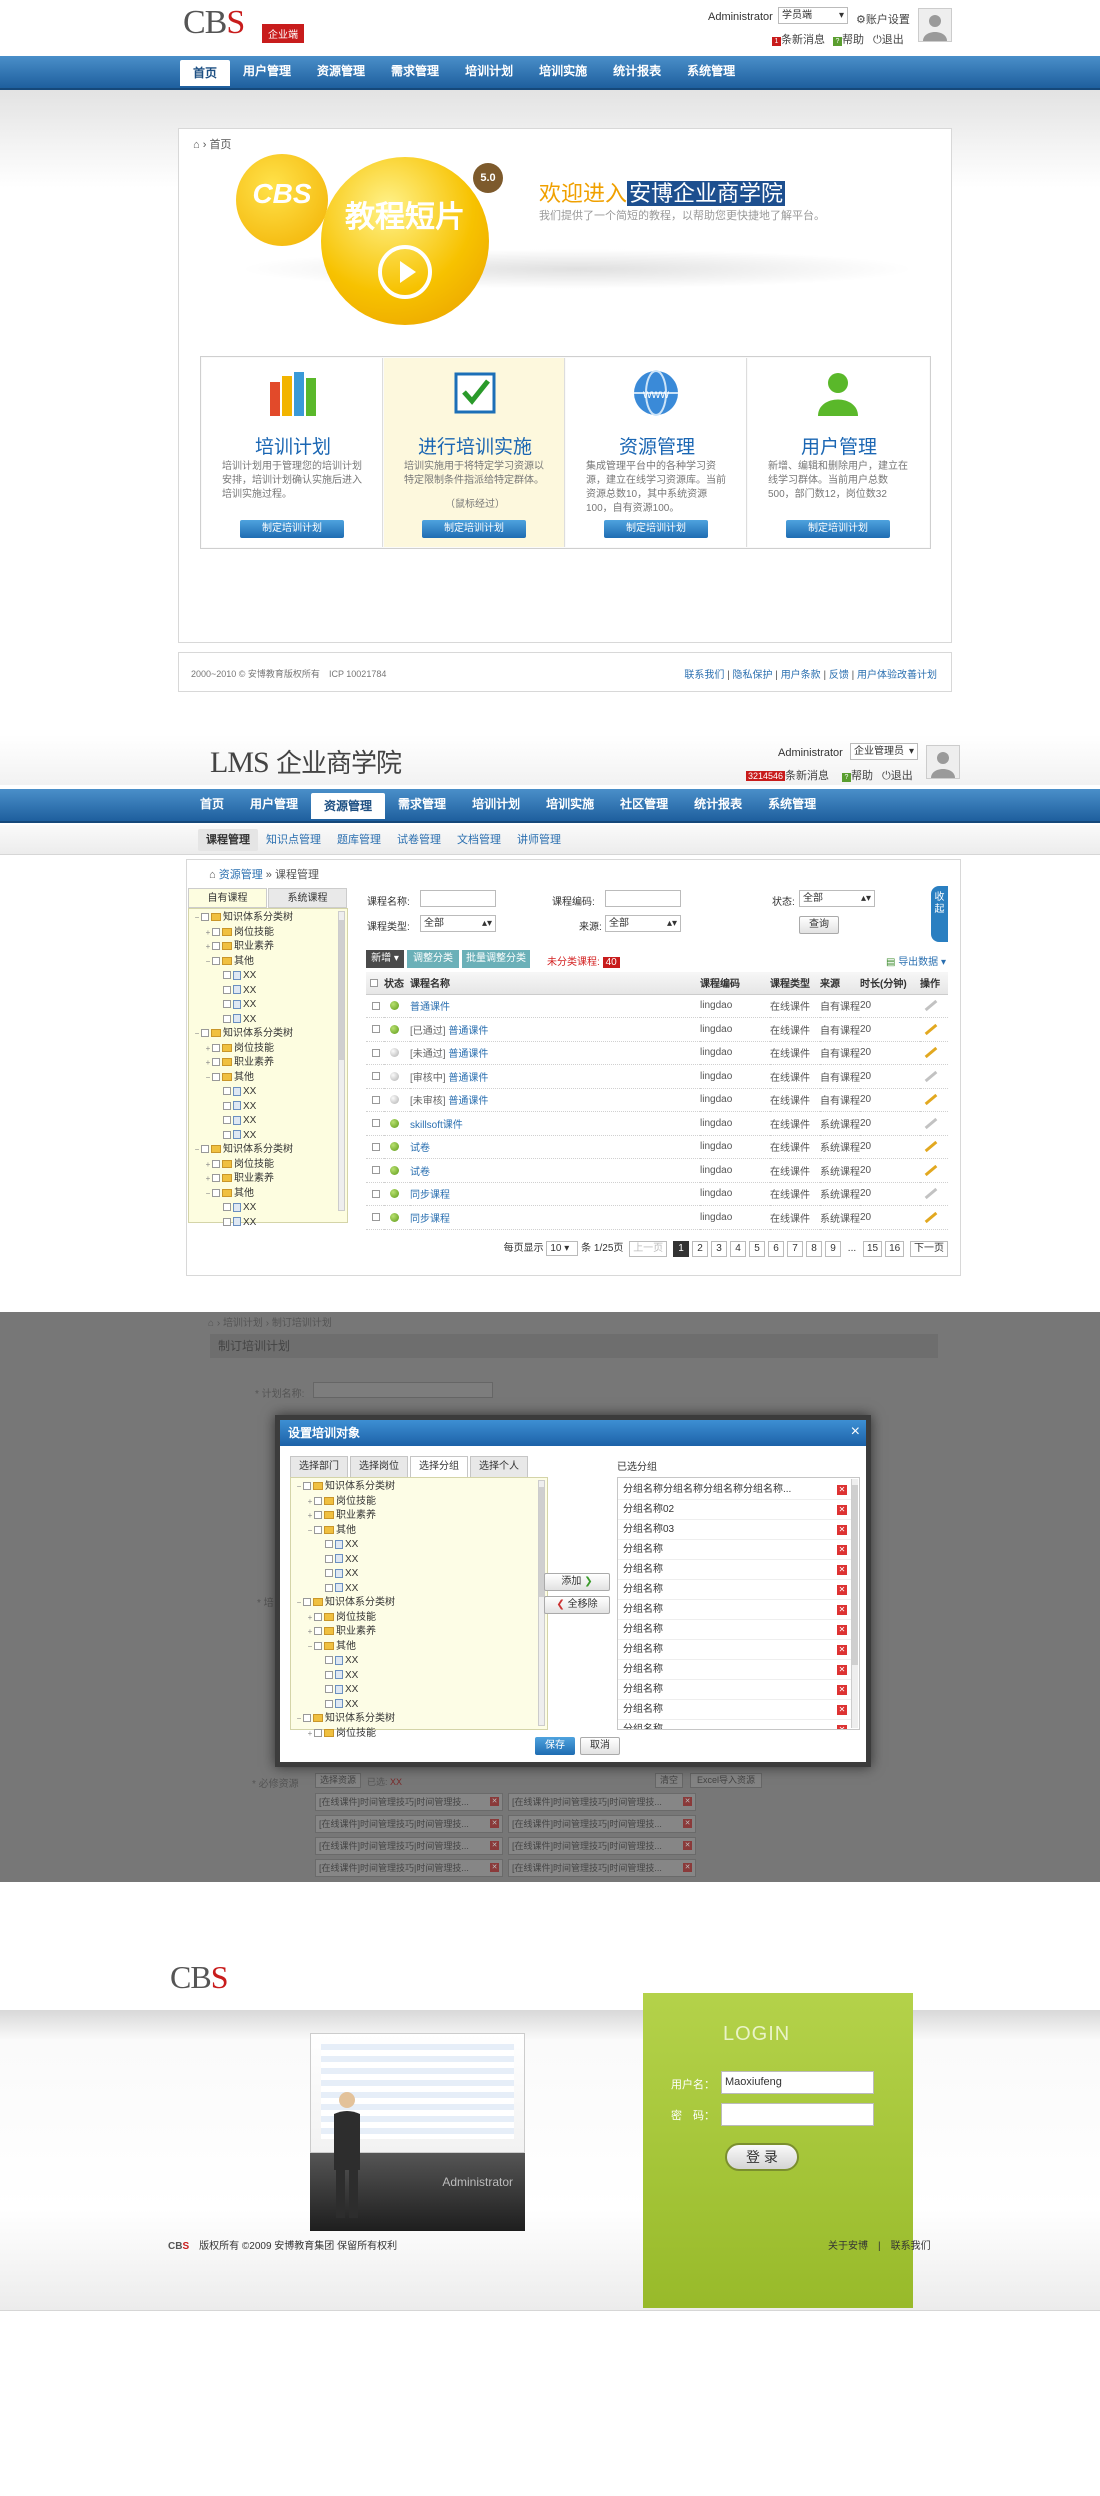  Describe the element at coordinates (458, 923) in the screenshot. I see `course-type-select: 全部 ▴▾` at that location.